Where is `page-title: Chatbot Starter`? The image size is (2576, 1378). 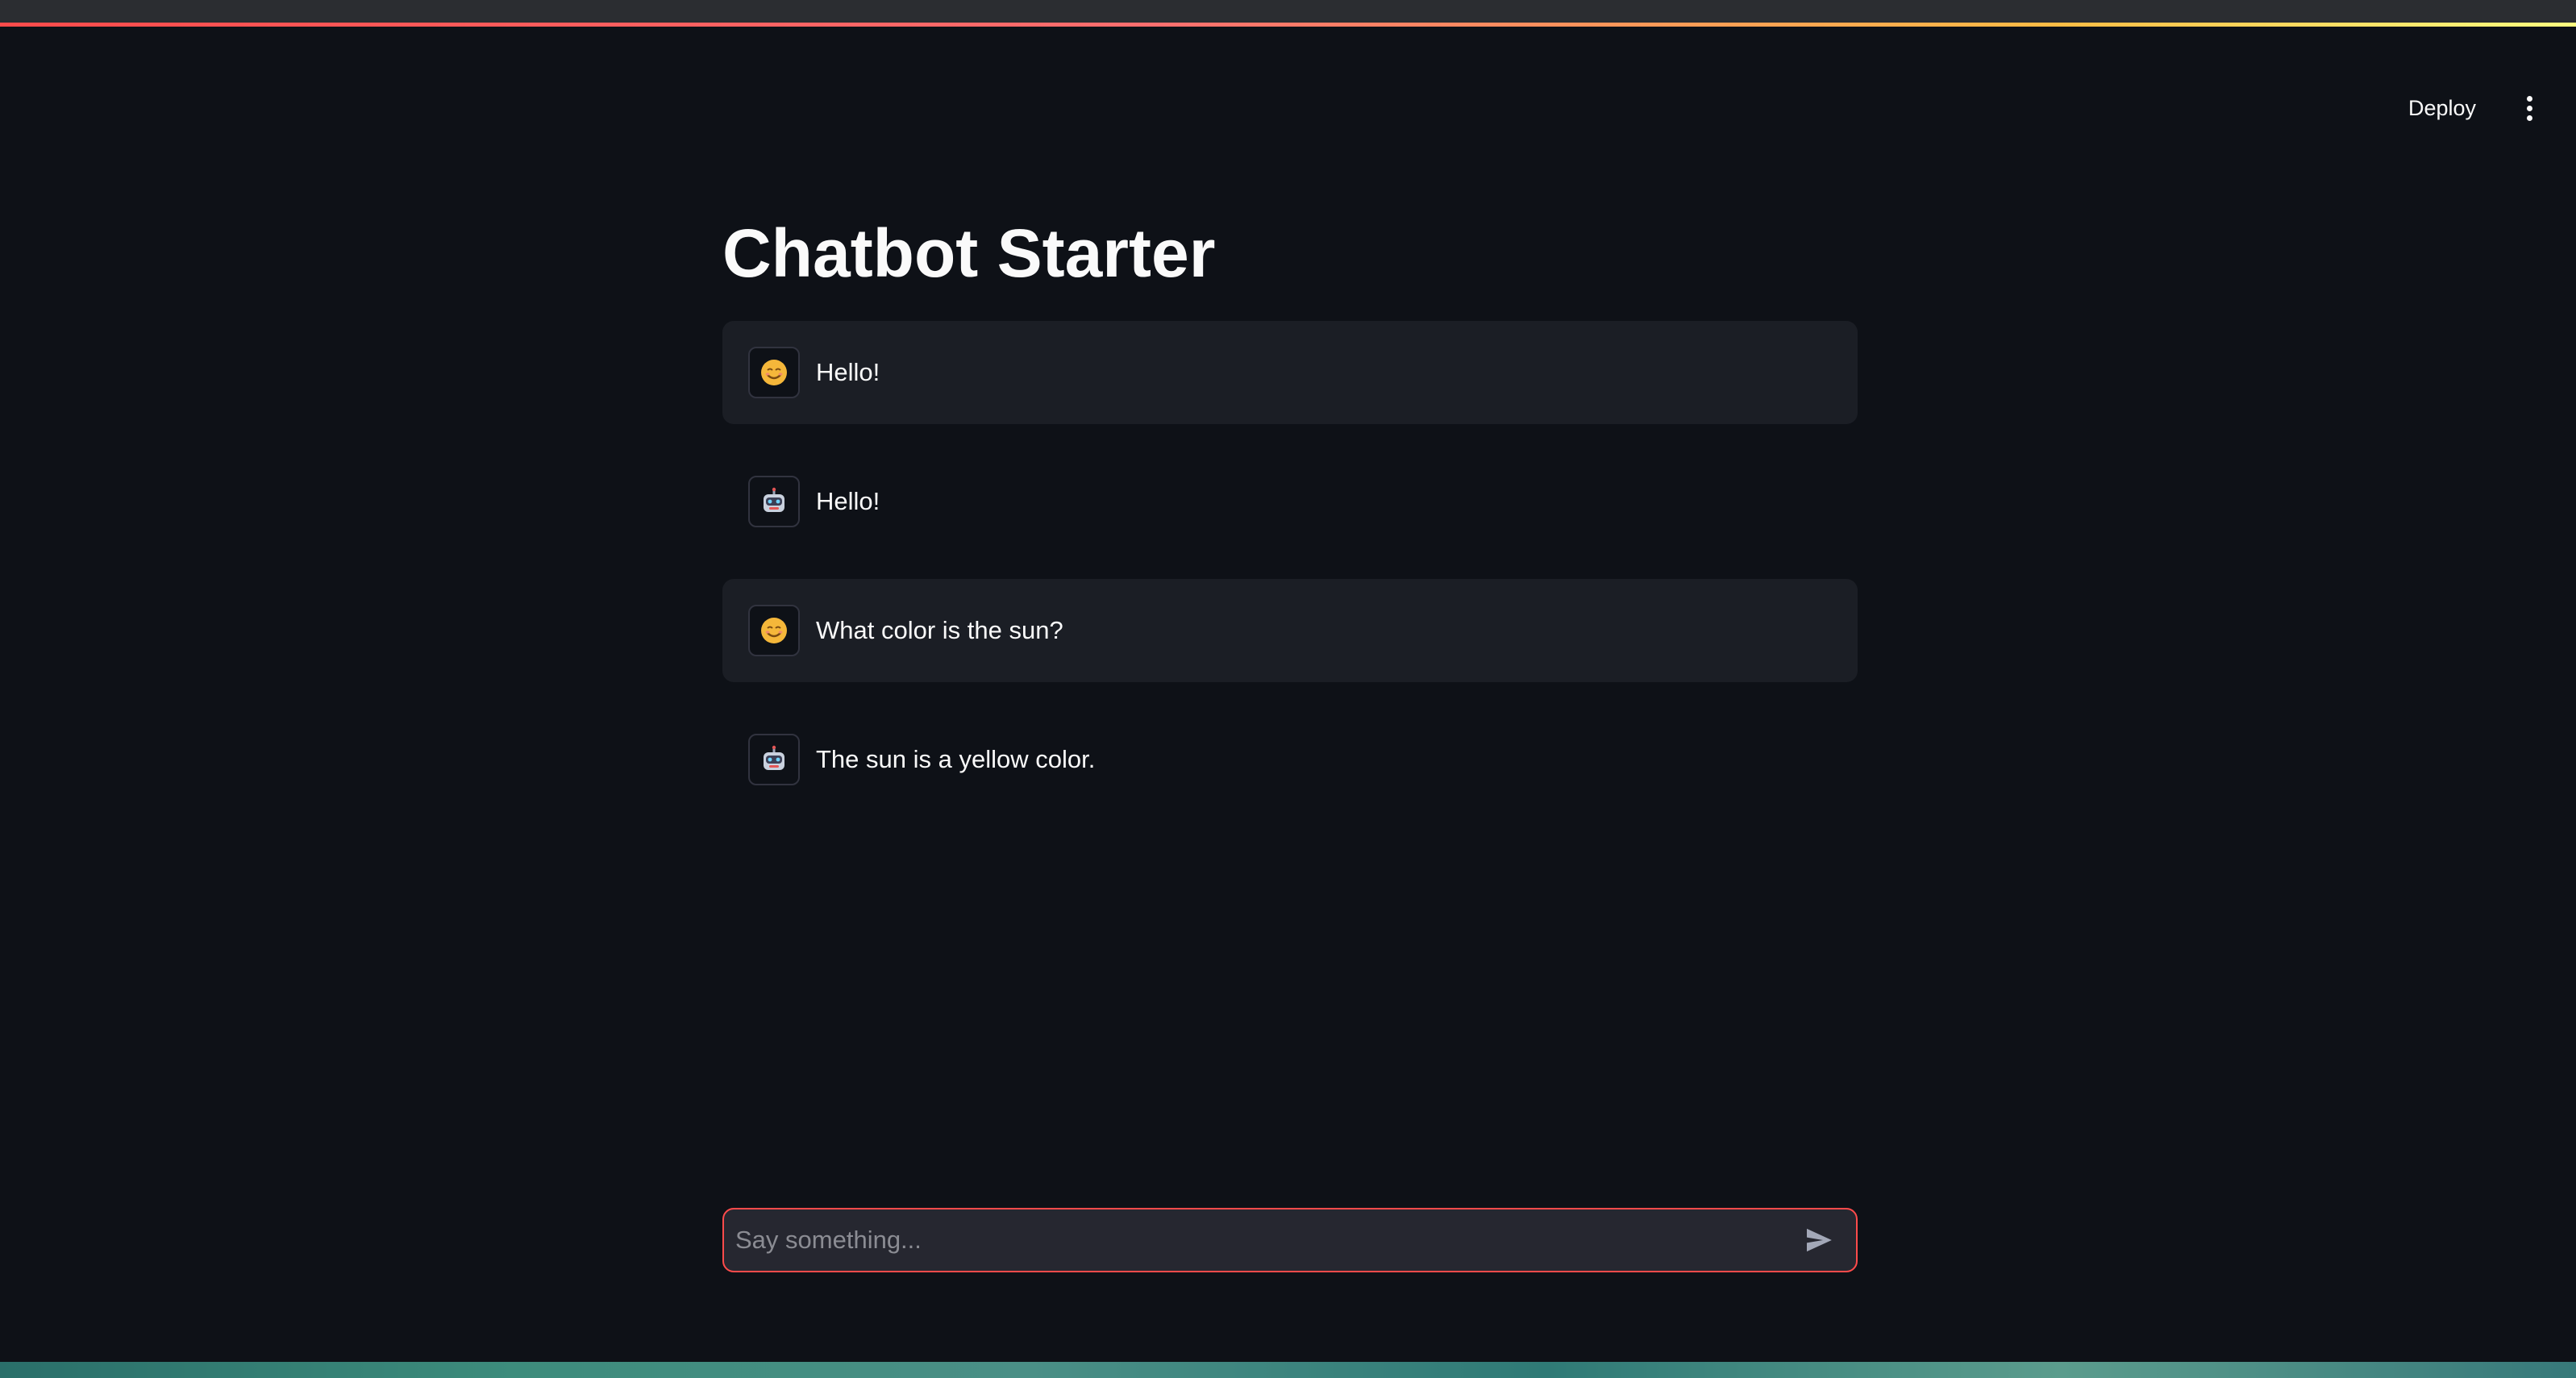 page-title: Chatbot Starter is located at coordinates (969, 253).